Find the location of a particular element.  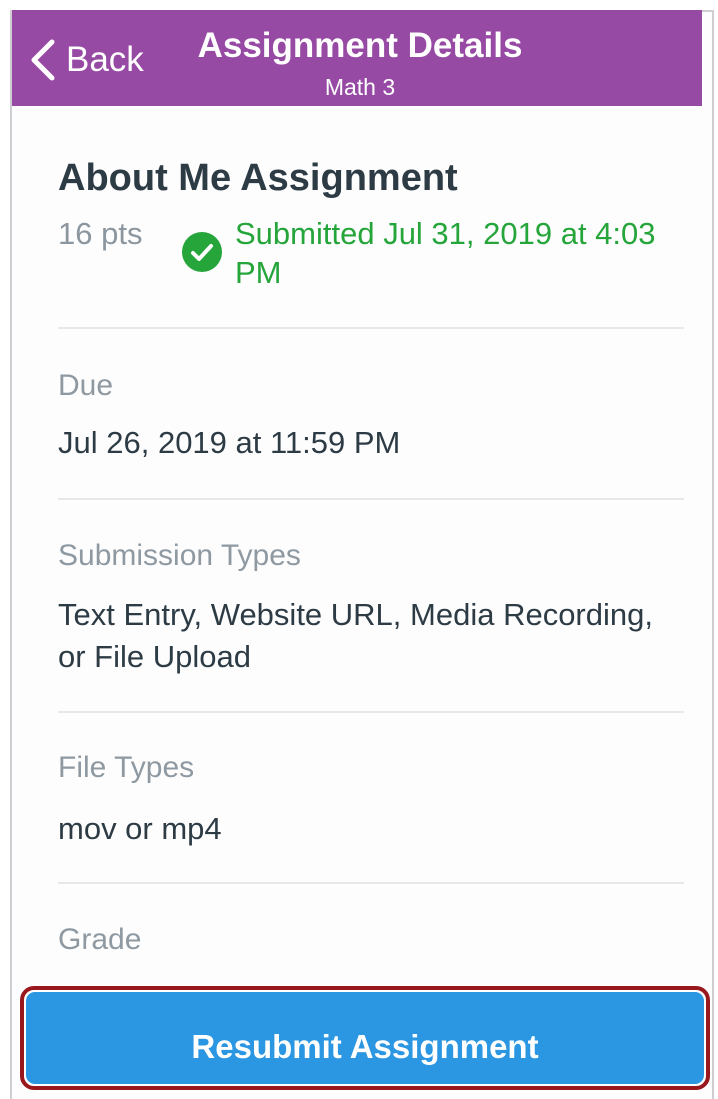

file-types-label: File Types is located at coordinates (126, 767).